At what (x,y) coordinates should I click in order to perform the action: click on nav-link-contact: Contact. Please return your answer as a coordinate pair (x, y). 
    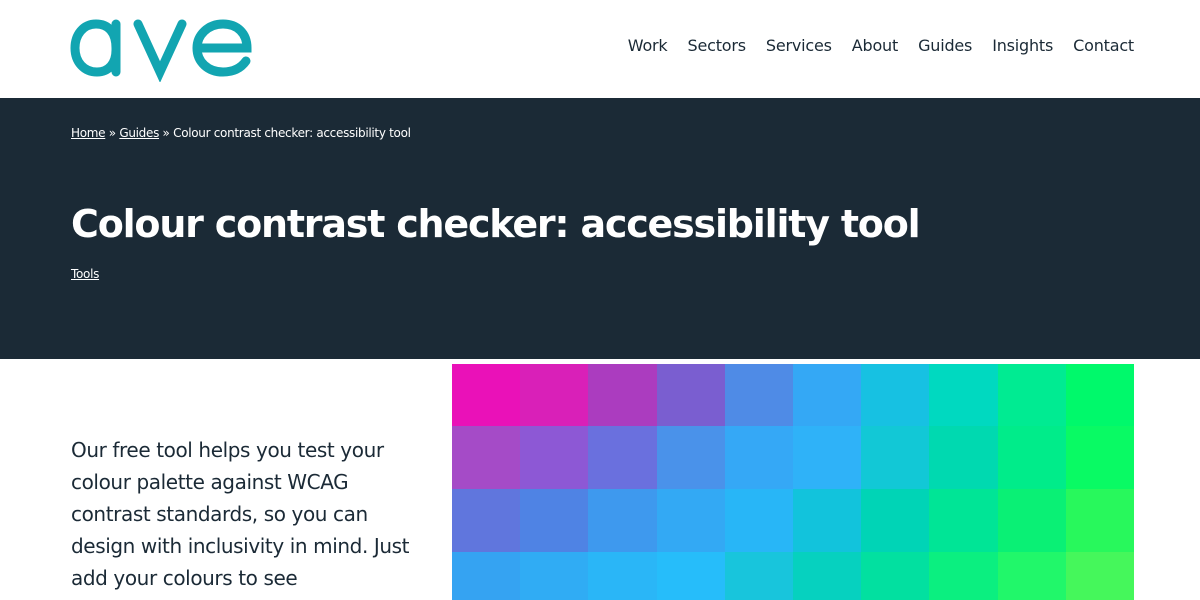
    Looking at the image, I should click on (1103, 45).